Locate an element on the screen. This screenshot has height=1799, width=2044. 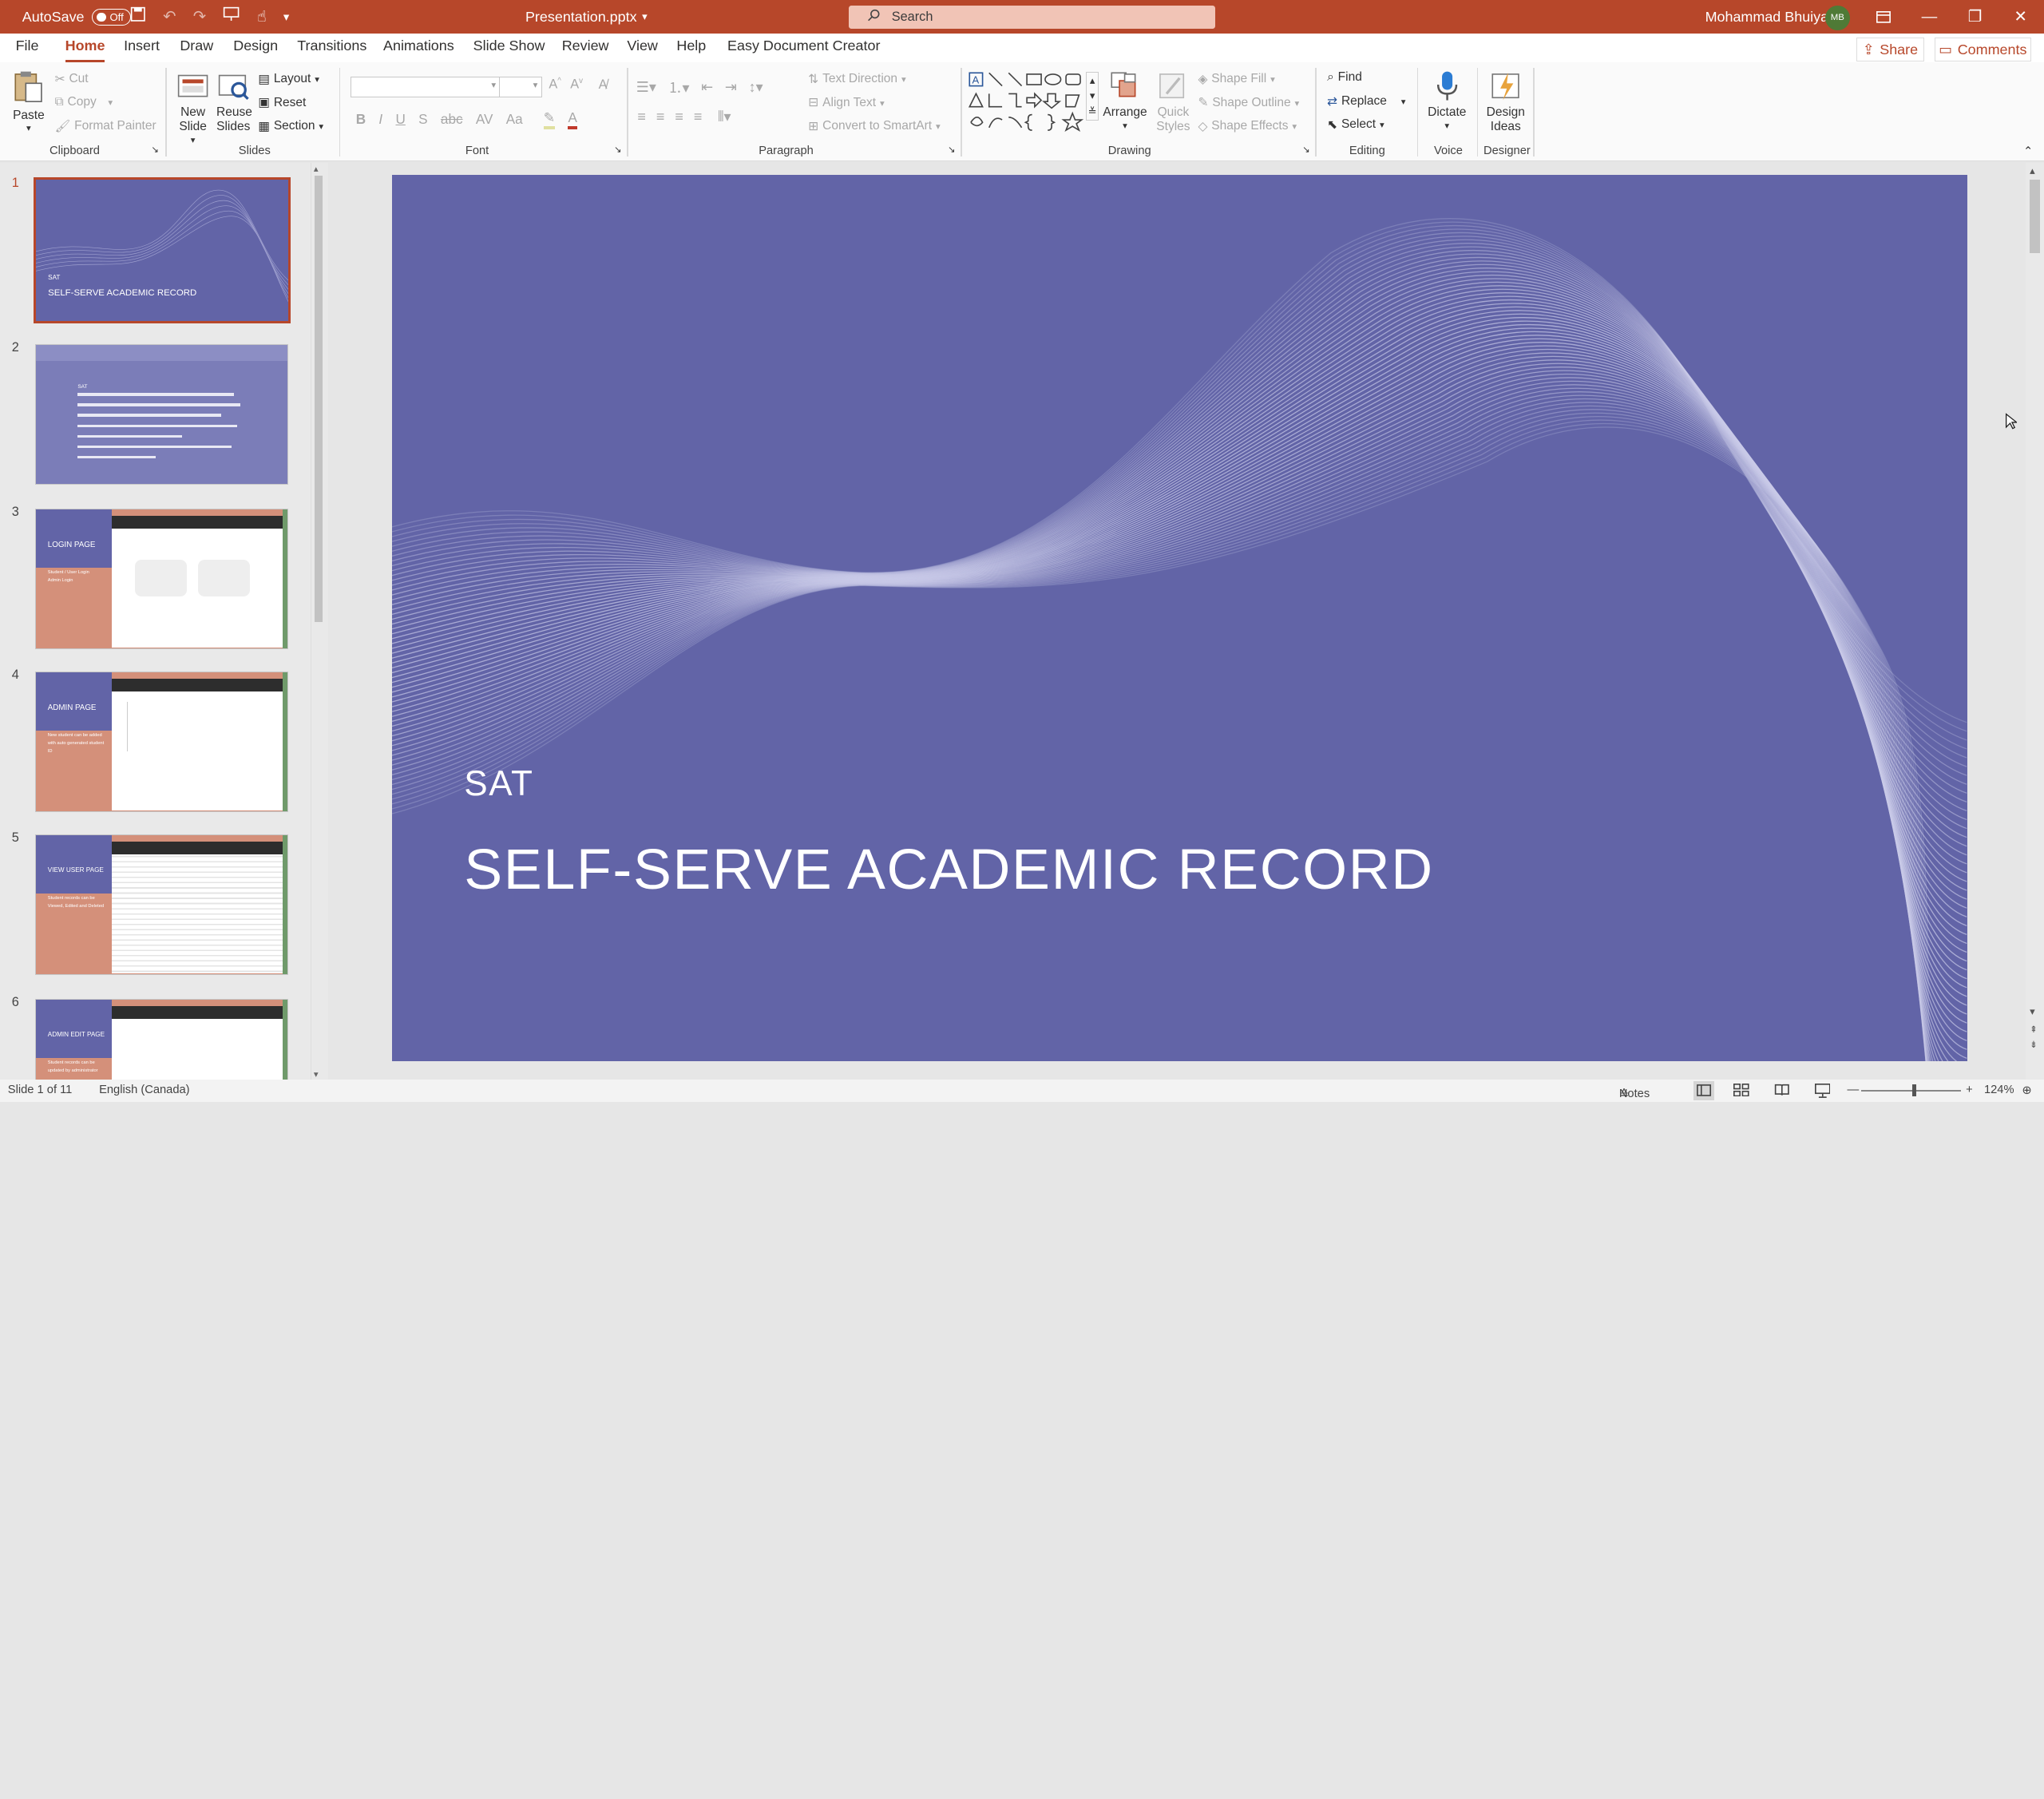
ribbon-display-options-icon is located at coordinates (1883, 17).